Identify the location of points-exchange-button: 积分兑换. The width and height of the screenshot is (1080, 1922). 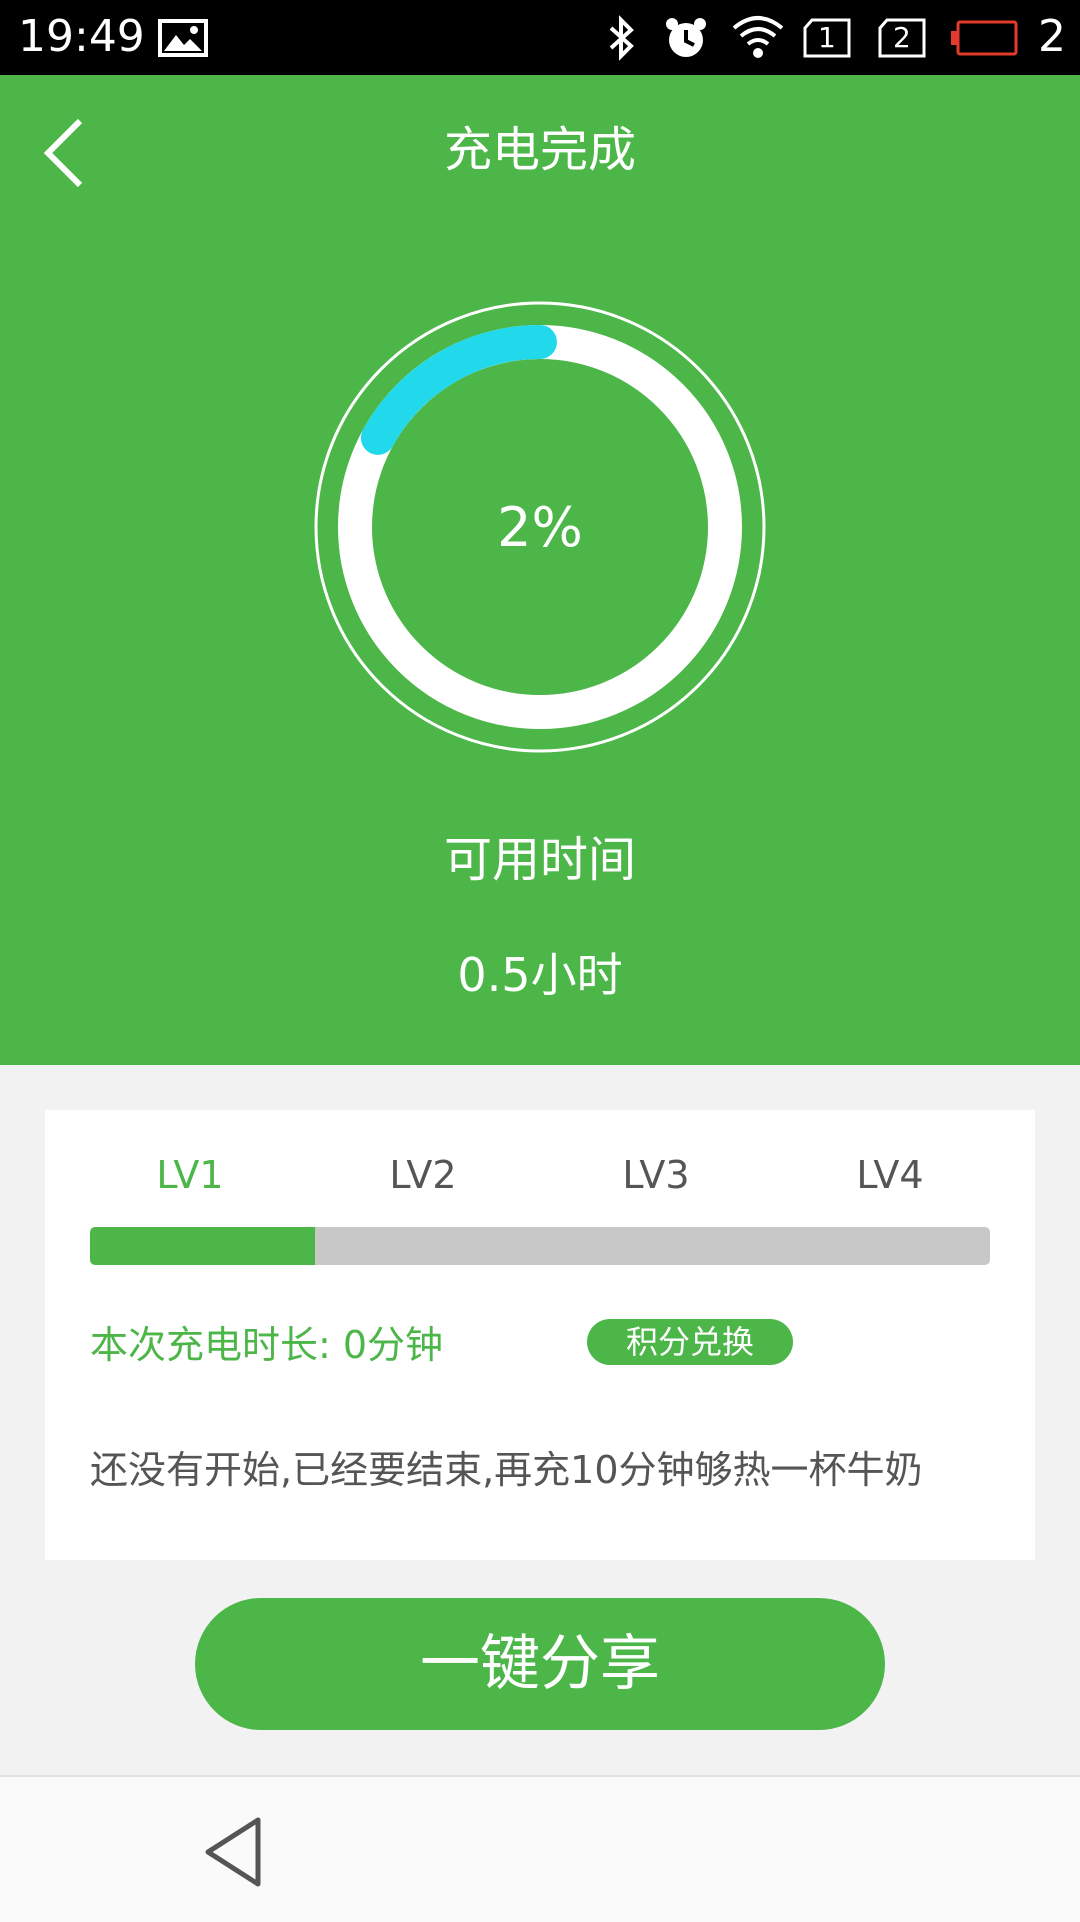
(690, 1342).